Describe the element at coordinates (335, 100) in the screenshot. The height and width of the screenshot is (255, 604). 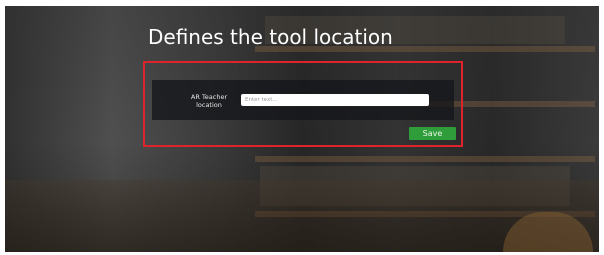
I see `location-input` at that location.